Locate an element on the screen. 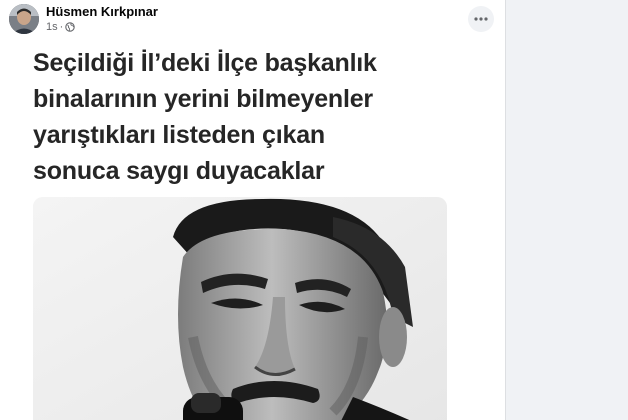  author-name: Hüsmen Kırkpınar is located at coordinates (102, 11).